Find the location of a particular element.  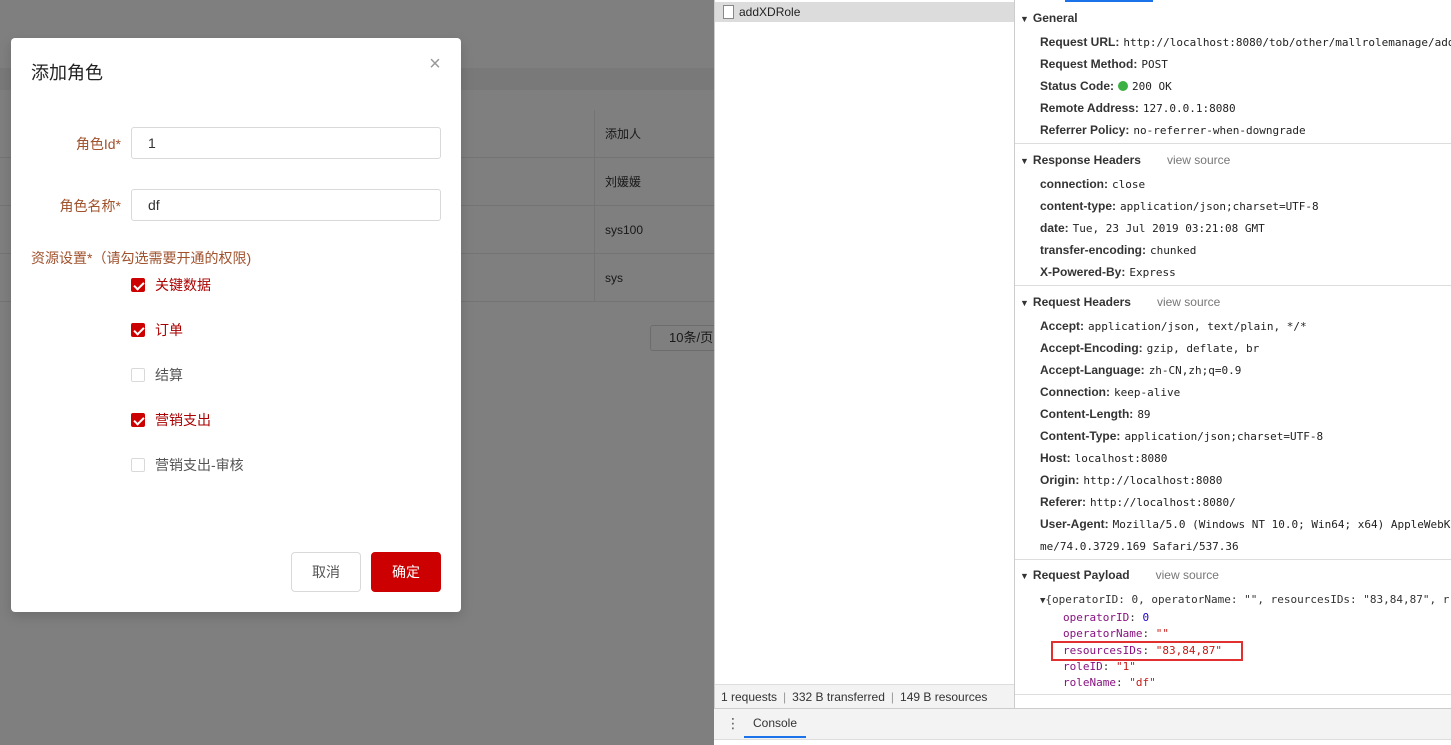

header-item: Referer: http://localhost:8080/ is located at coordinates (1138, 502).